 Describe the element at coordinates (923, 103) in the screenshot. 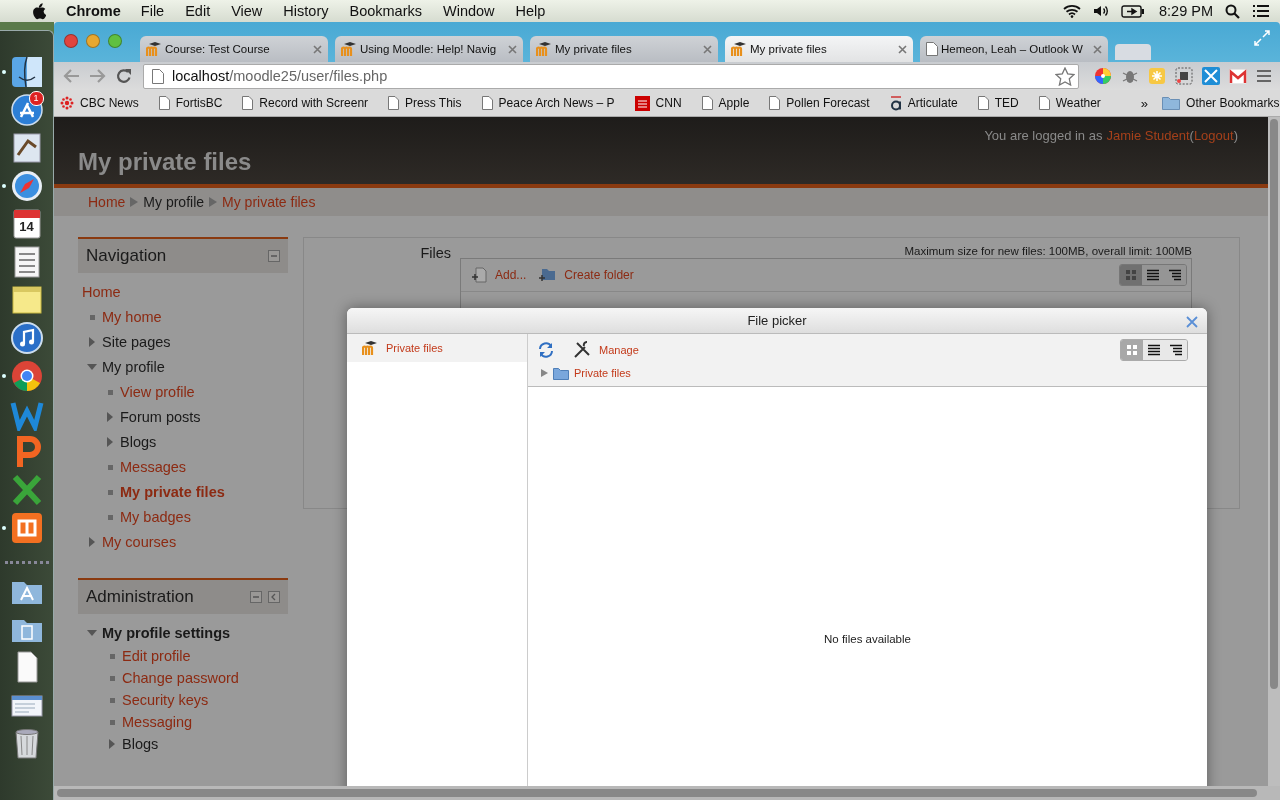

I see `bookmark: Articulate` at that location.